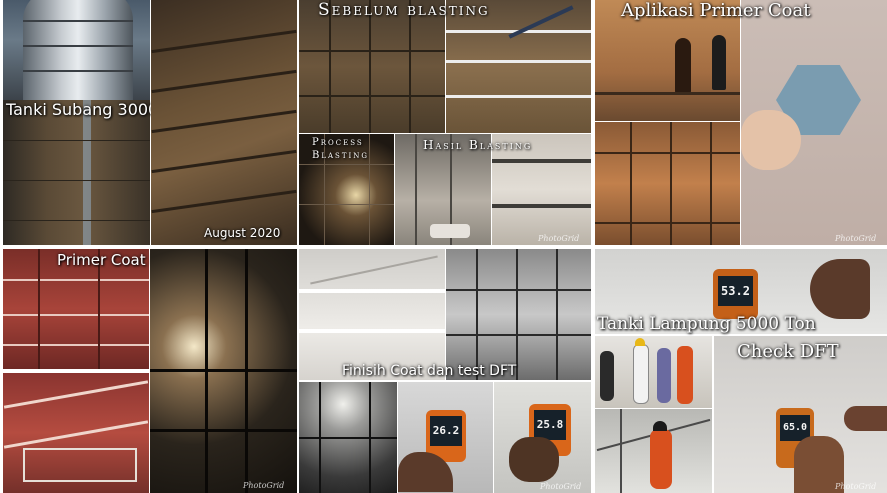  I want to click on caption-process-blasting: Process Blasting, so click(352, 149).